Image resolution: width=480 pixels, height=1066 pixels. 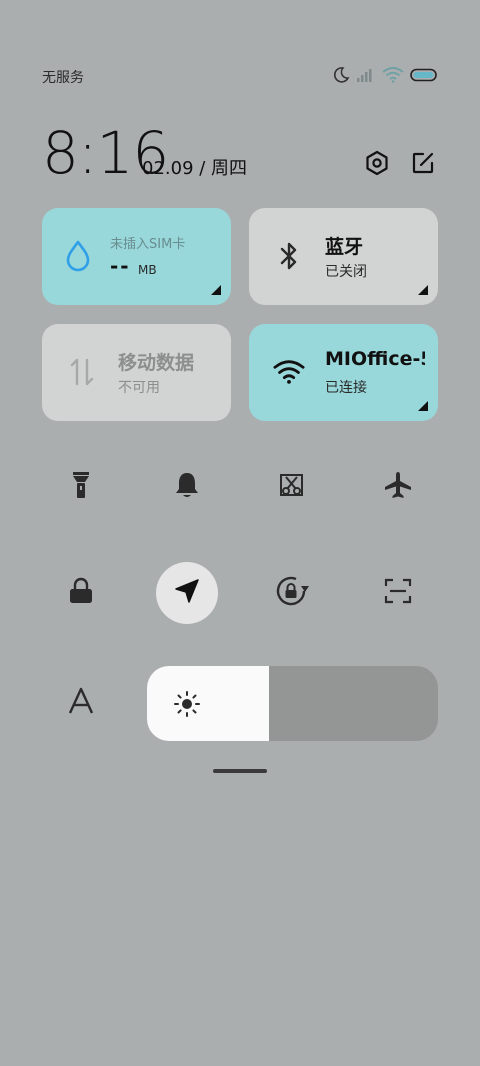 I want to click on data-usage-tile: 未插入SIM卡 -- MB, so click(x=136, y=256).